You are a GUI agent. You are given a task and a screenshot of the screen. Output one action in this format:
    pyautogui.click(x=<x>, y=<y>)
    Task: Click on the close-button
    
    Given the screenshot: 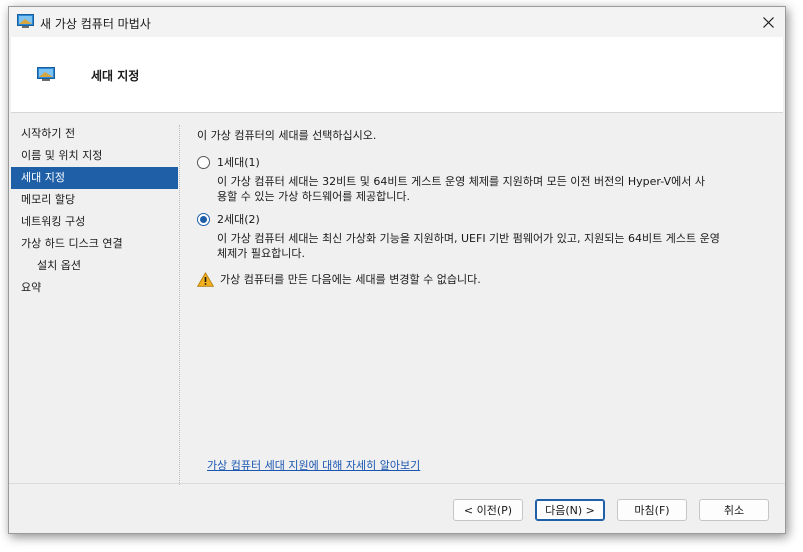 What is the action you would take?
    pyautogui.click(x=768, y=22)
    